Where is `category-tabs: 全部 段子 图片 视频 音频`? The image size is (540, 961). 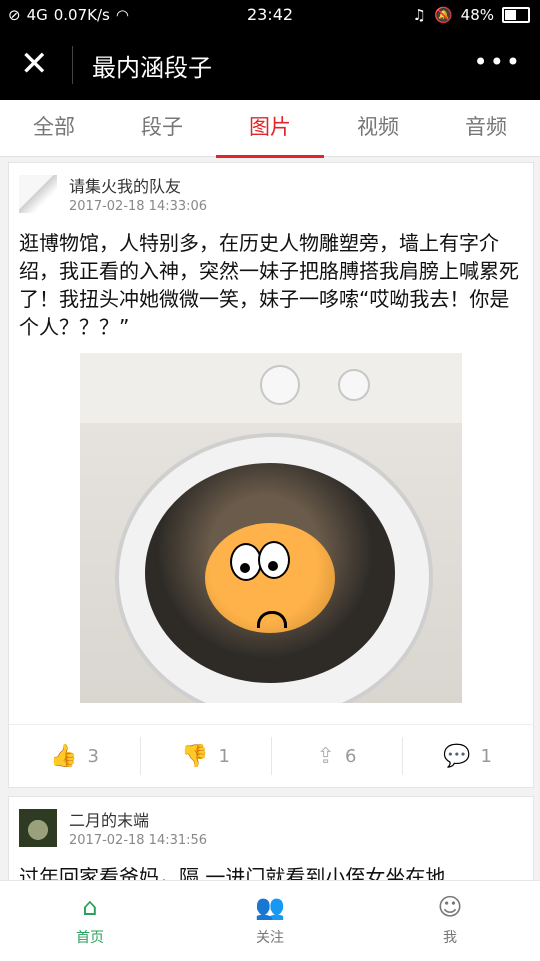 category-tabs: 全部 段子 图片 视频 音频 is located at coordinates (270, 129).